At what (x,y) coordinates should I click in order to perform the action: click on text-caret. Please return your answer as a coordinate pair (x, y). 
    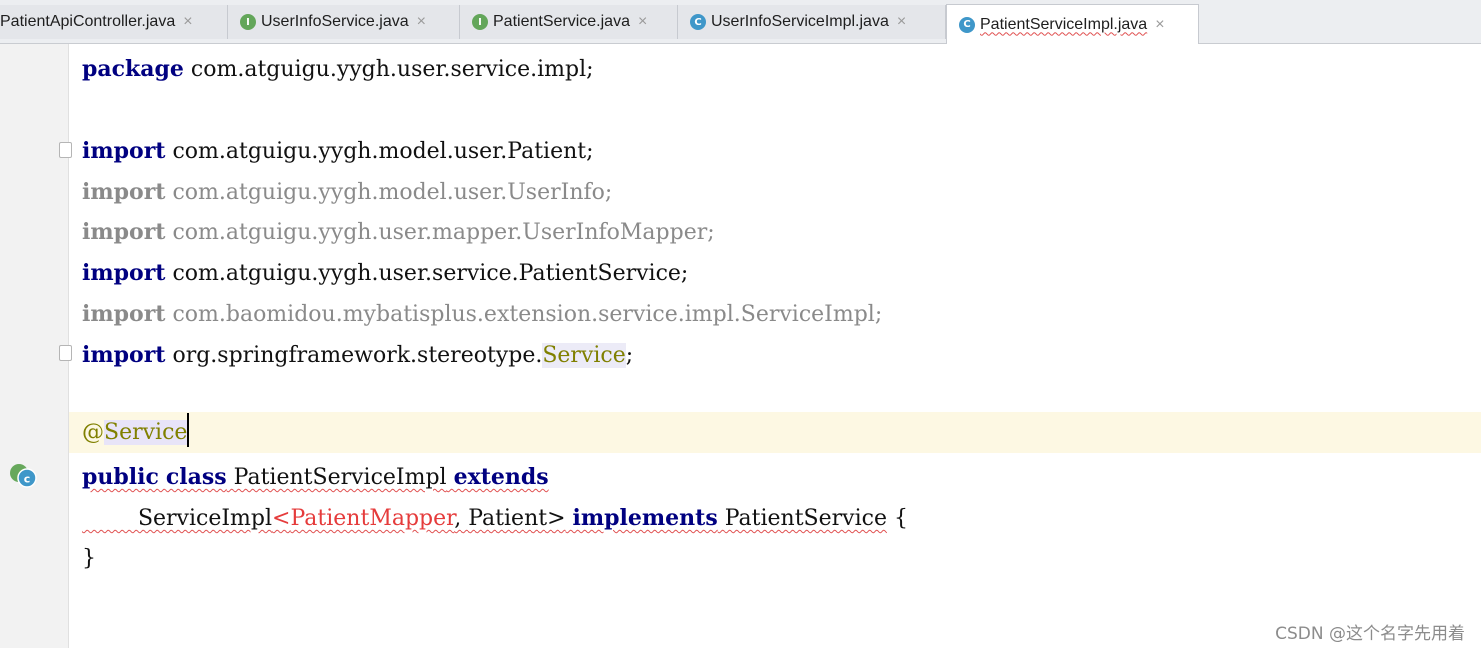
    Looking at the image, I should click on (188, 430).